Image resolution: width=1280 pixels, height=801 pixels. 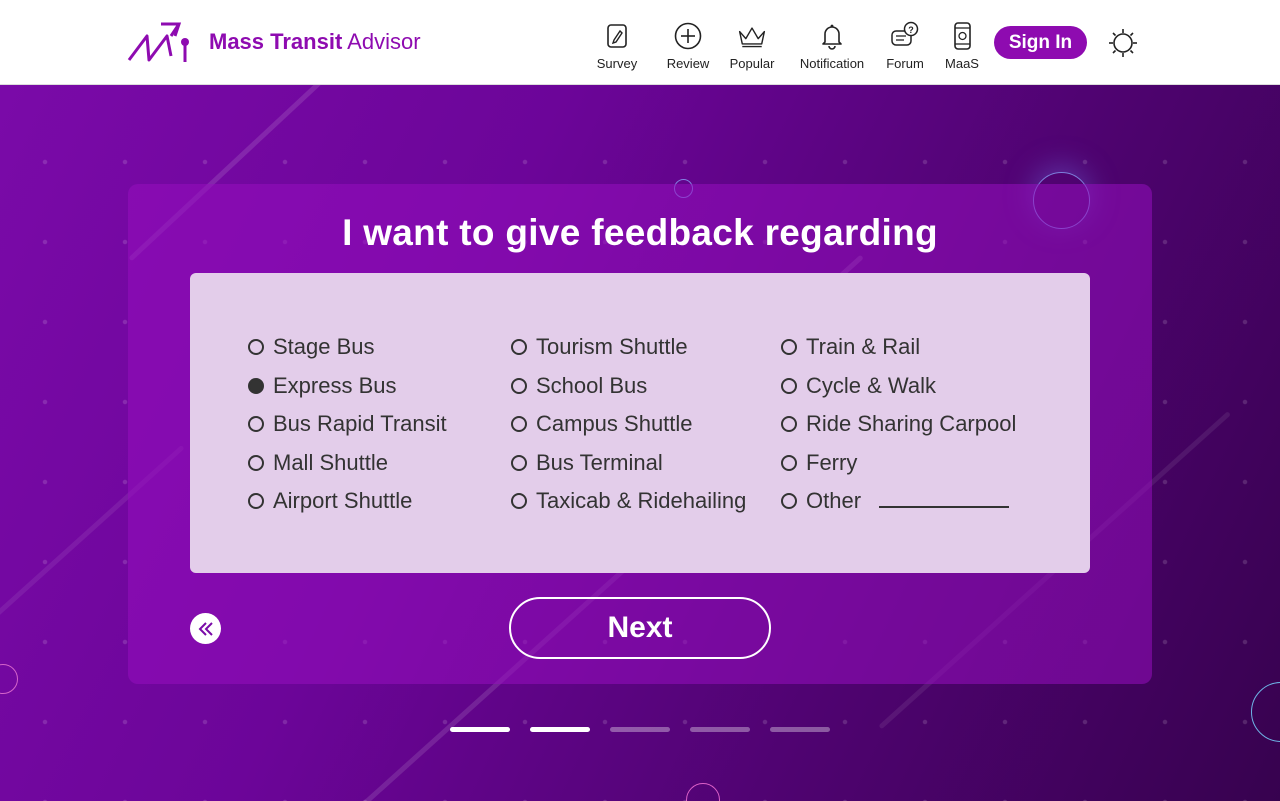 I want to click on option-train-rail: Train & Rail, so click(x=898, y=347).